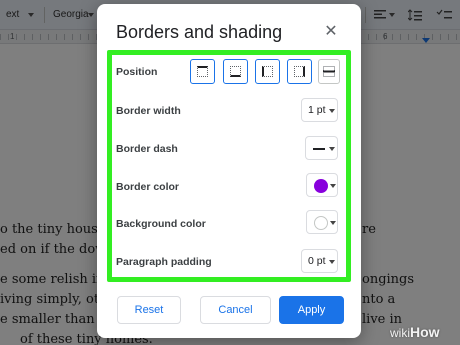 This screenshot has height=345, width=460. What do you see at coordinates (319, 149) in the screenshot?
I see `solid-line-icon` at bounding box center [319, 149].